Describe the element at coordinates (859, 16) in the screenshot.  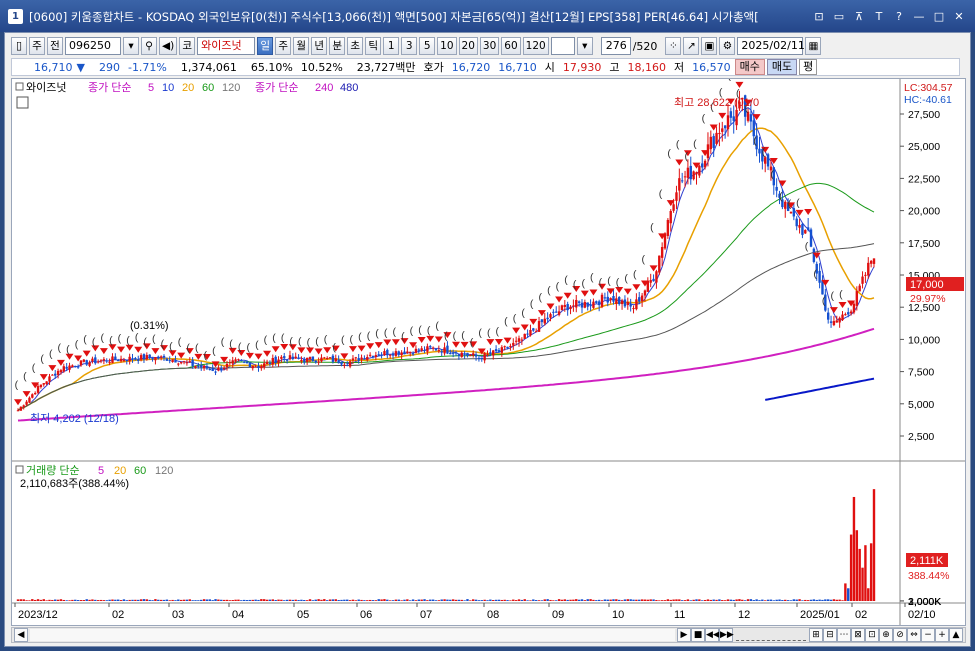
I see `pin-icon: ⊼` at that location.